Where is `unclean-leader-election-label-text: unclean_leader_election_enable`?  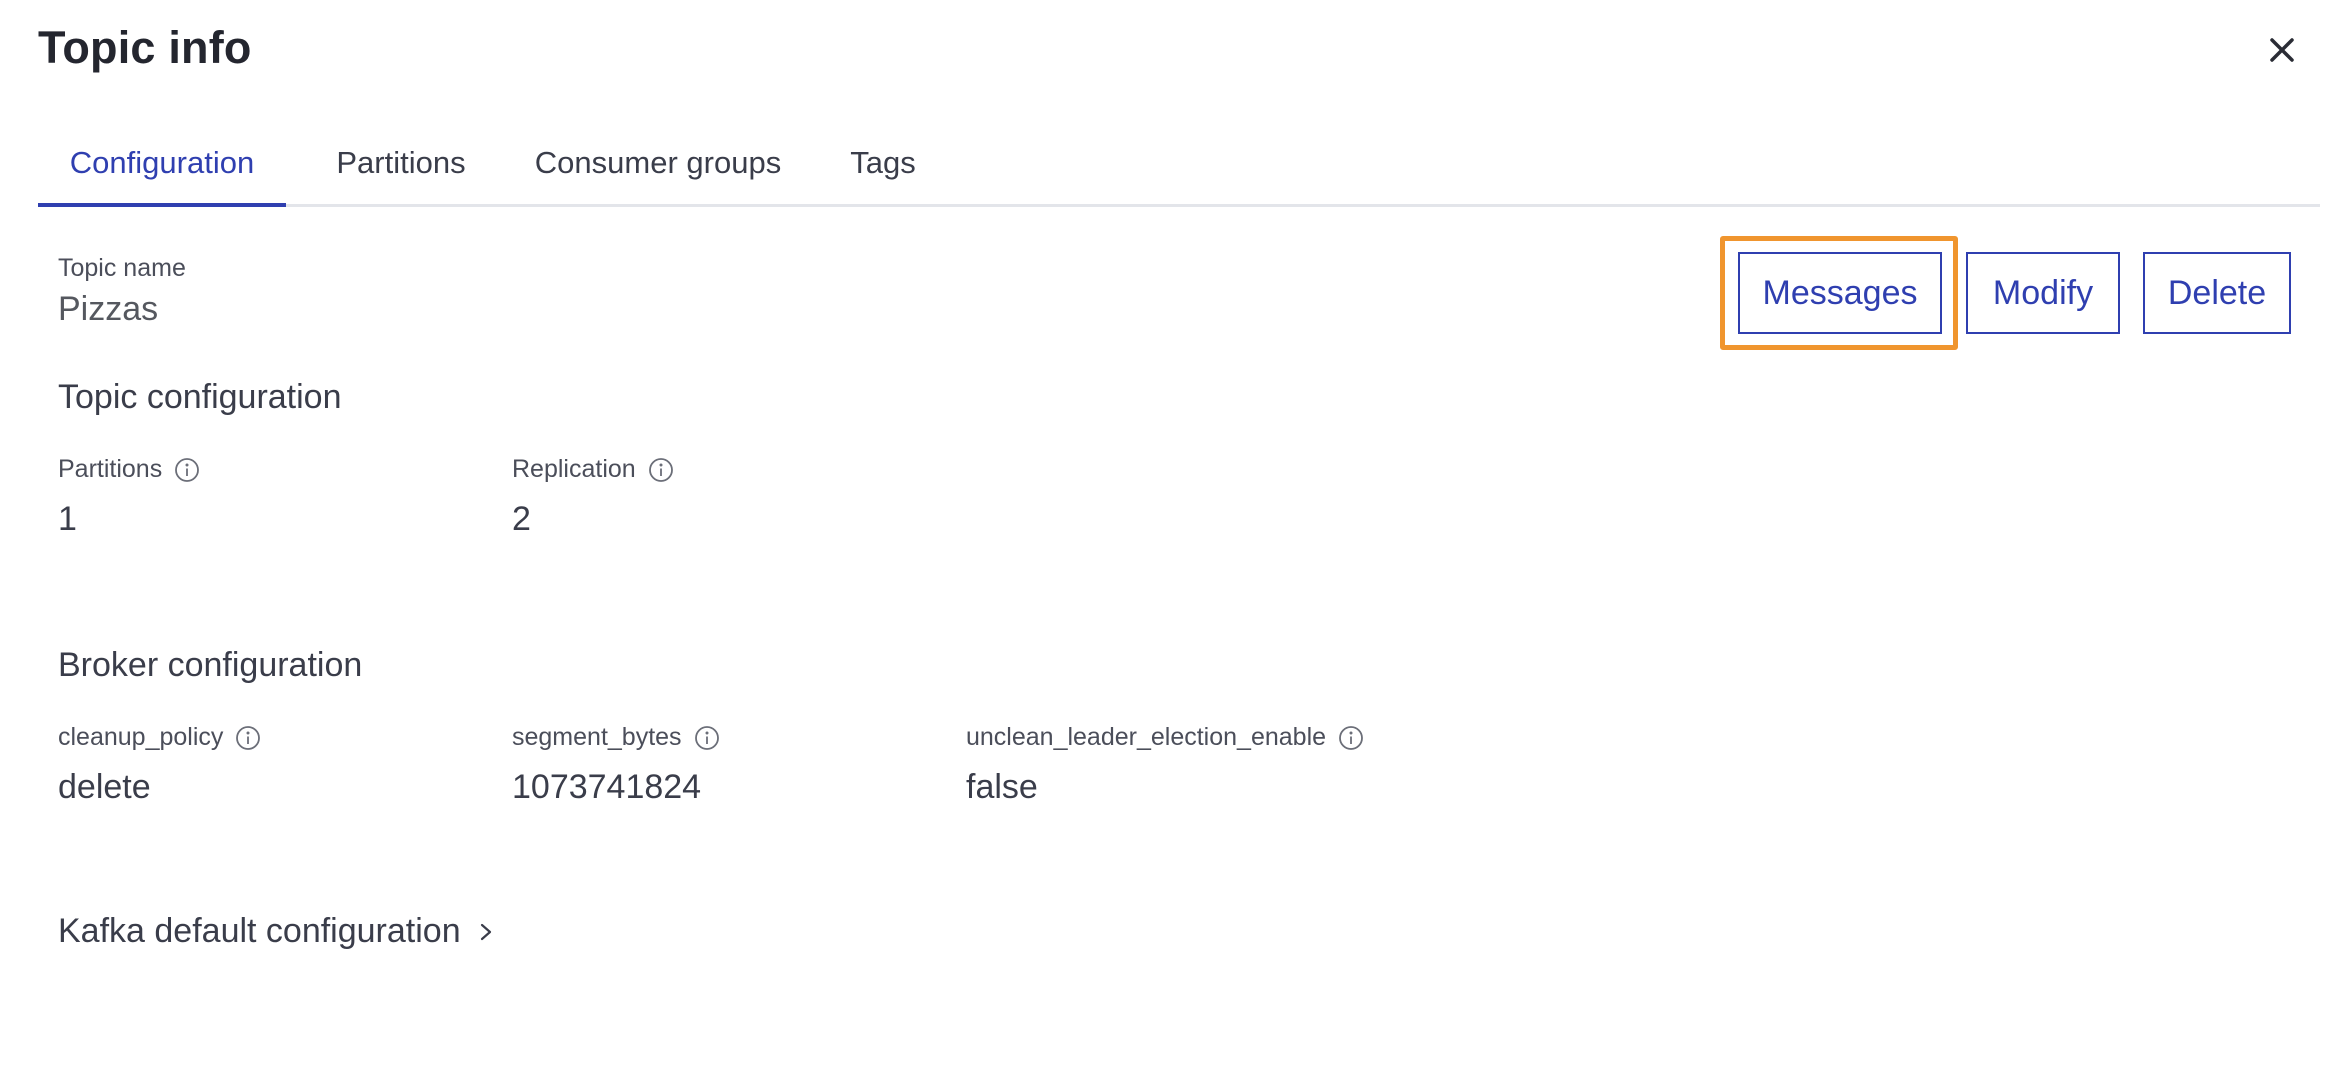 unclean-leader-election-label-text: unclean_leader_election_enable is located at coordinates (1146, 737).